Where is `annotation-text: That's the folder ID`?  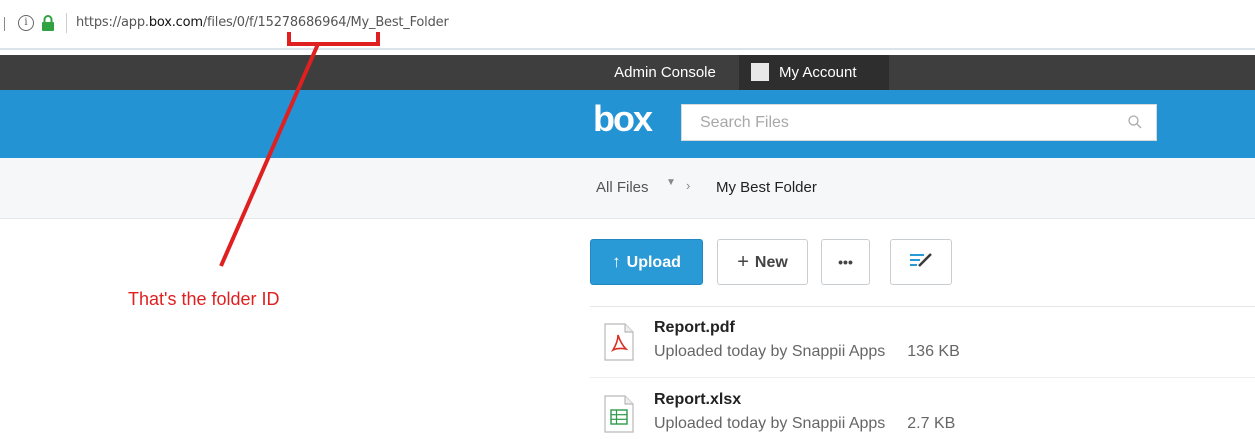 annotation-text: That's the folder ID is located at coordinates (204, 299).